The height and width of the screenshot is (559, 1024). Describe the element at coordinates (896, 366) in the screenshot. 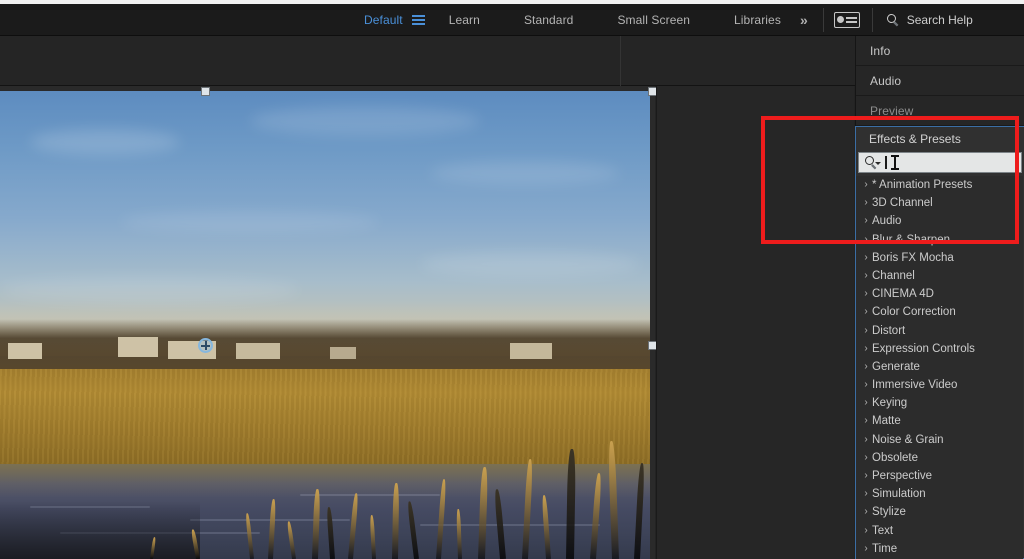

I see `list-item-label: Generate` at that location.